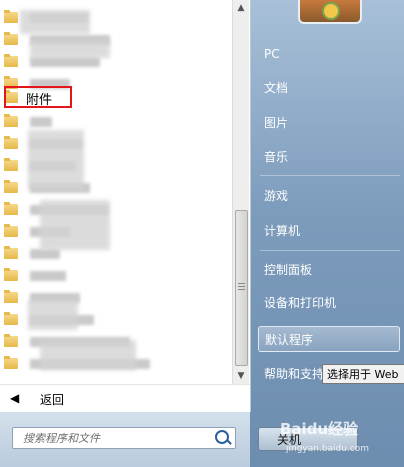 The height and width of the screenshot is (467, 404). What do you see at coordinates (329, 54) in the screenshot?
I see `menu-item-pc: PC` at bounding box center [329, 54].